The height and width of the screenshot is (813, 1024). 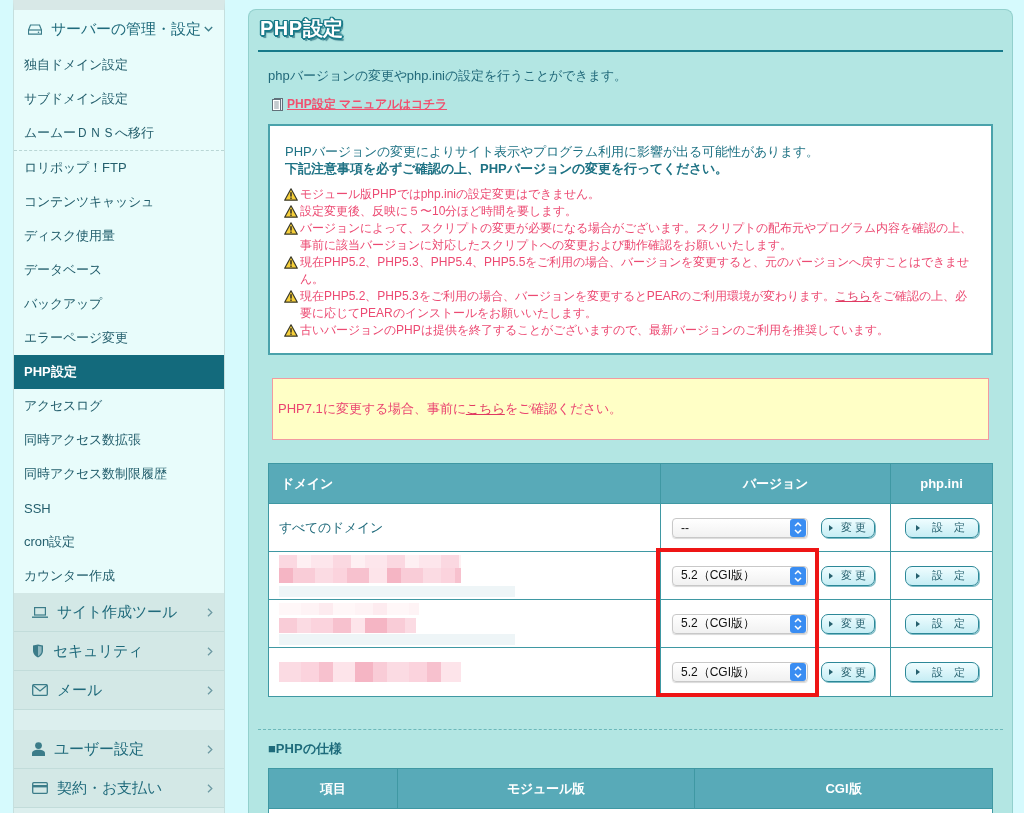 I want to click on laptop-icon, so click(x=40, y=612).